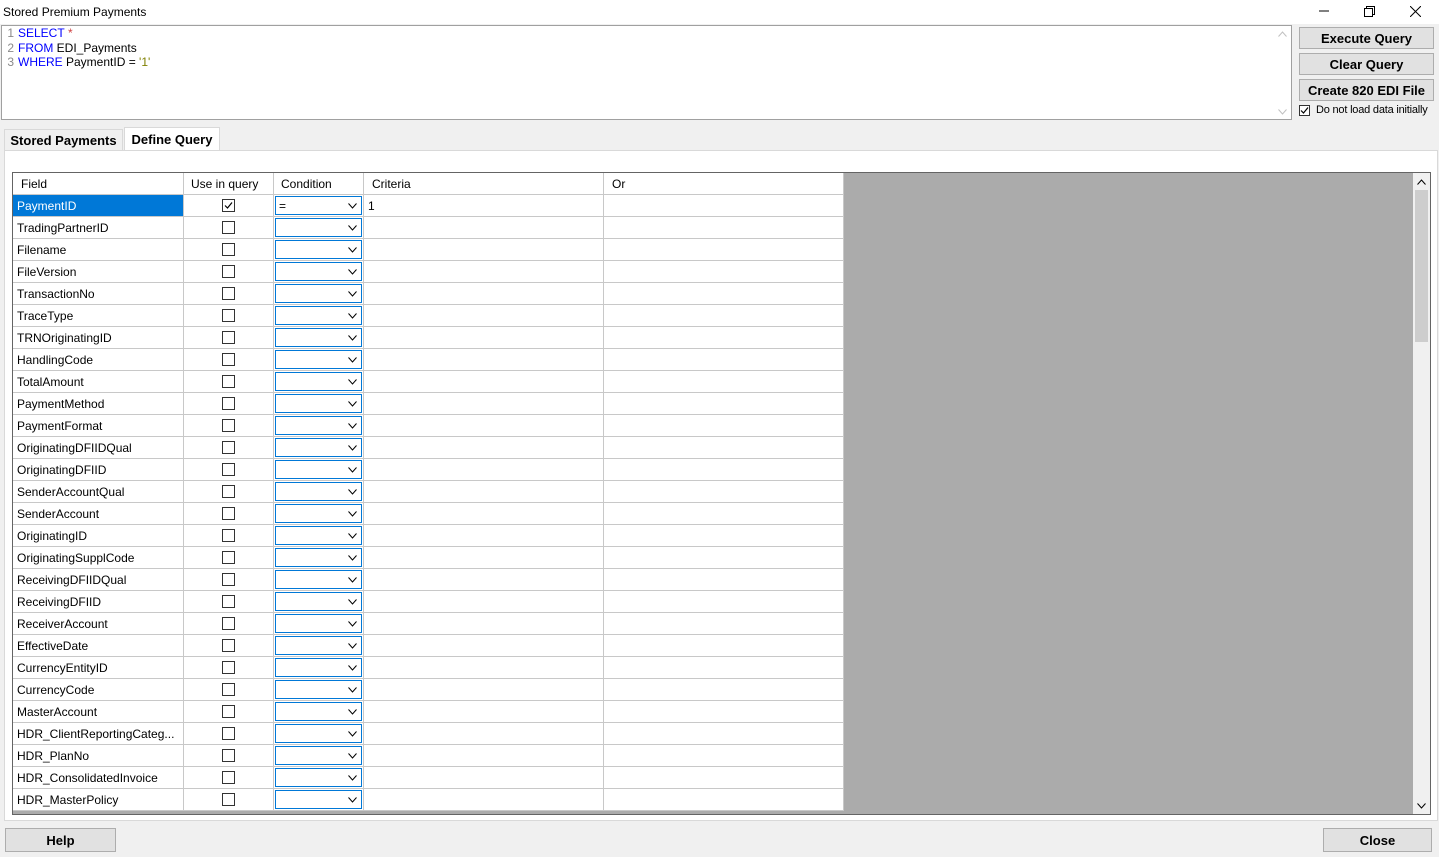 The height and width of the screenshot is (857, 1439). What do you see at coordinates (428, 800) in the screenshot?
I see `table-row: HDR_MasterPolicy` at bounding box center [428, 800].